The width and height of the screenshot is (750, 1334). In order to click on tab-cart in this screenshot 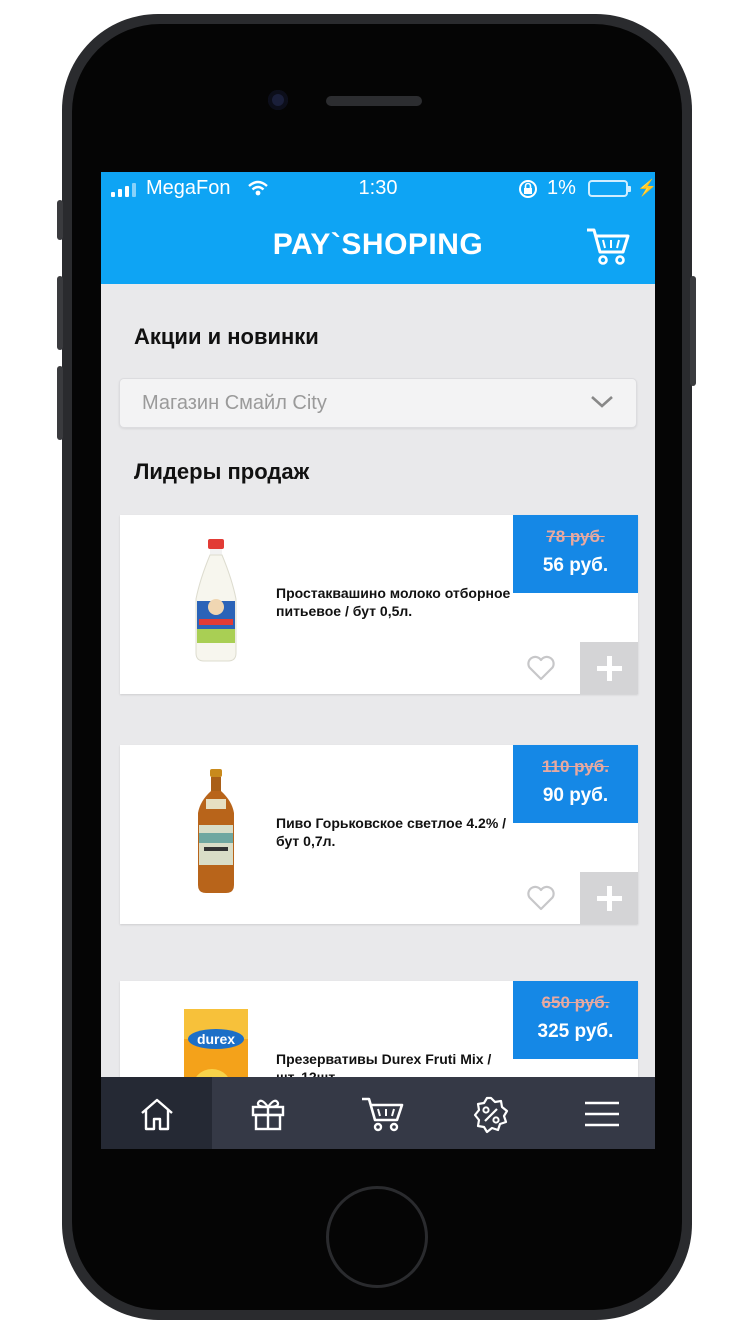, I will do `click(378, 1113)`.